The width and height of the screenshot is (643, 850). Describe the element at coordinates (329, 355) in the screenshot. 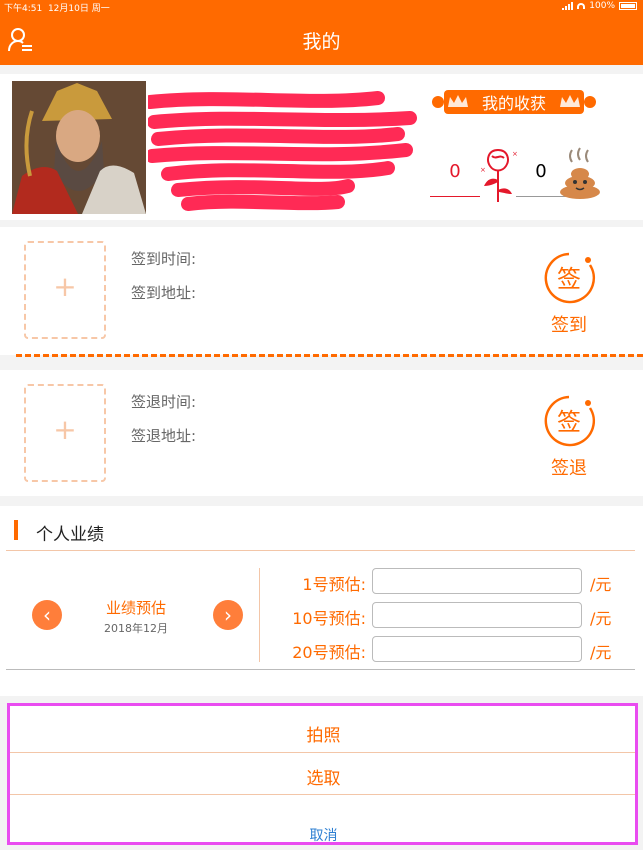

I see `dashed-divider` at that location.